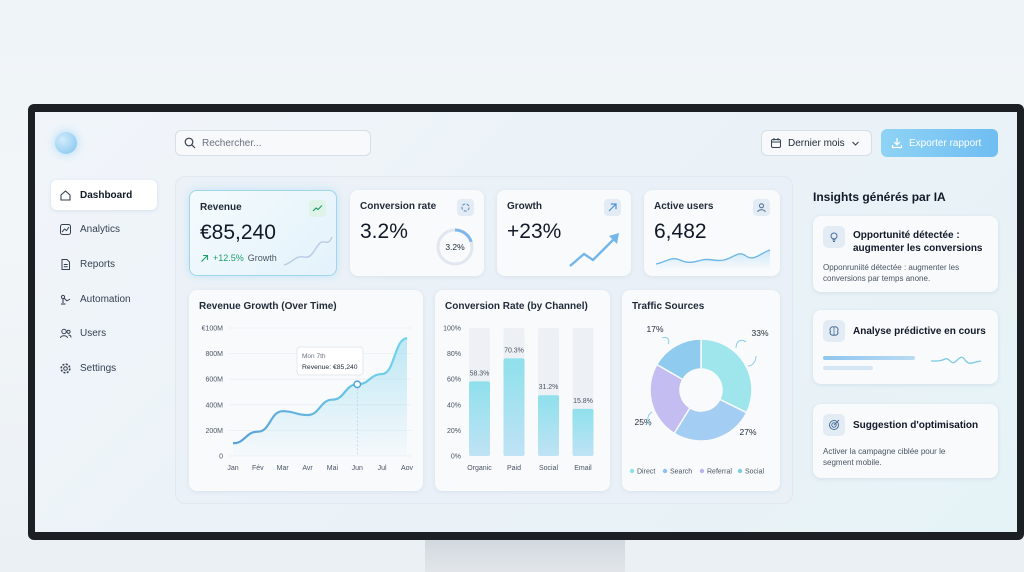  Describe the element at coordinates (905, 347) in the screenshot. I see `insight-card-predictive: Analyse prédictive en cours` at that location.